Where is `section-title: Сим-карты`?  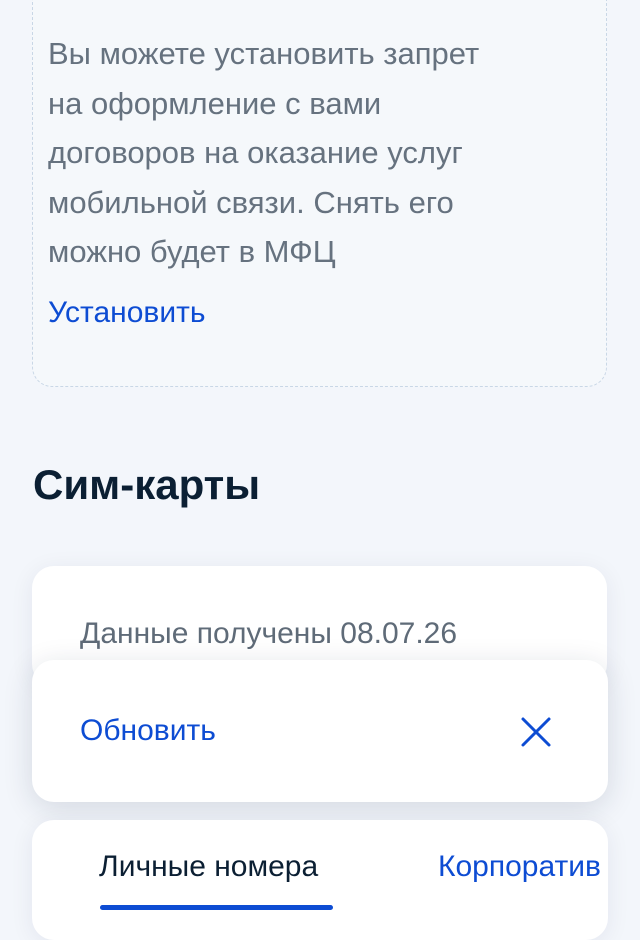 section-title: Сим-карты is located at coordinates (147, 484).